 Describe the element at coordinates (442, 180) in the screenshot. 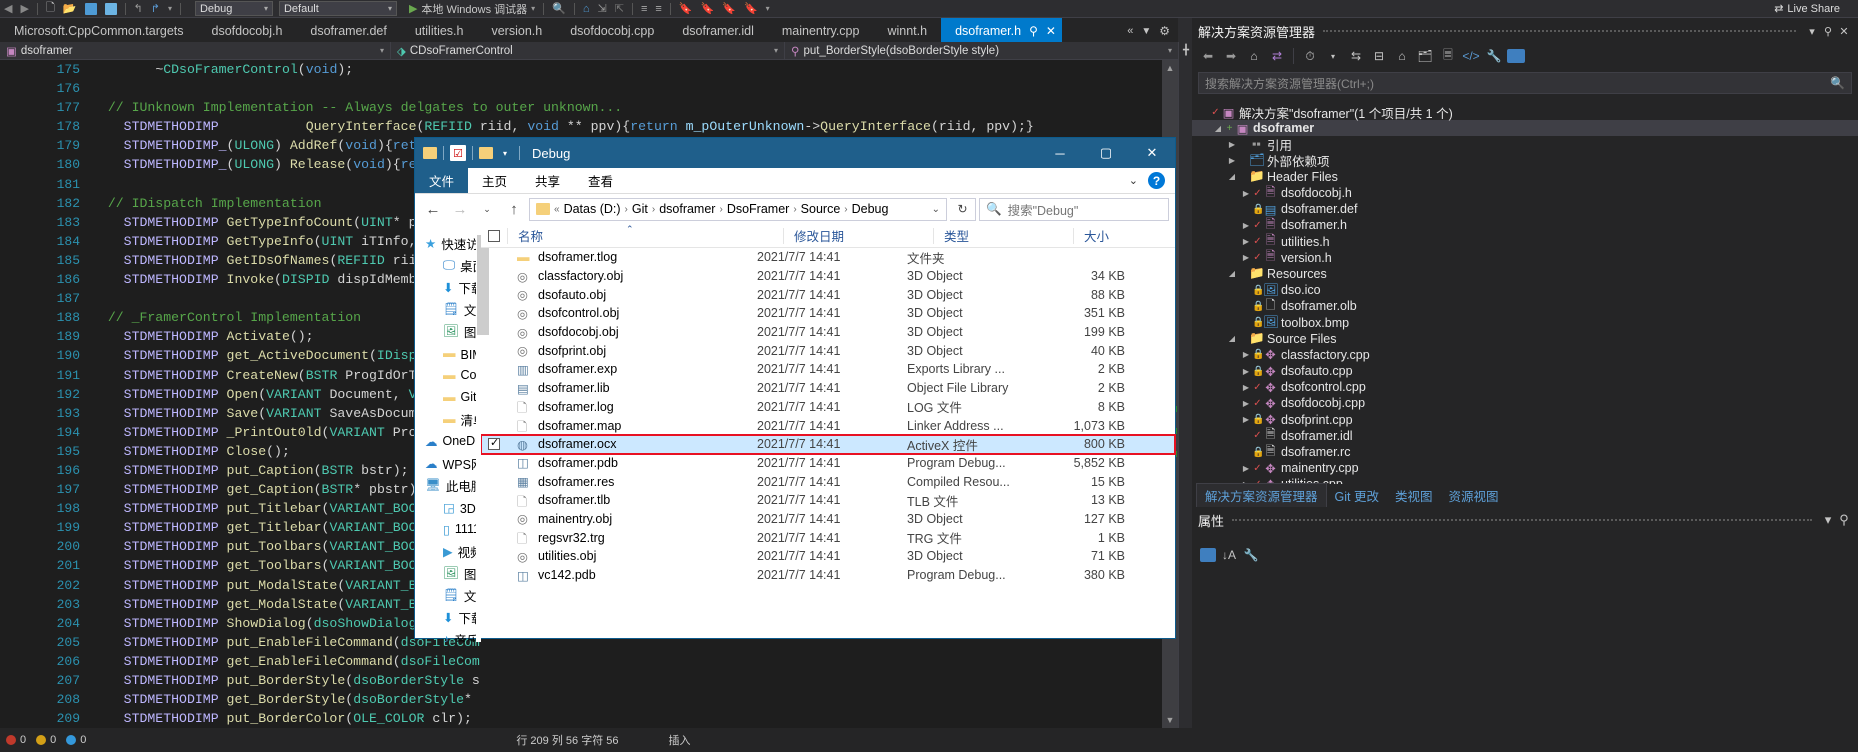

I see `ribbon-tab-0: 文件` at that location.